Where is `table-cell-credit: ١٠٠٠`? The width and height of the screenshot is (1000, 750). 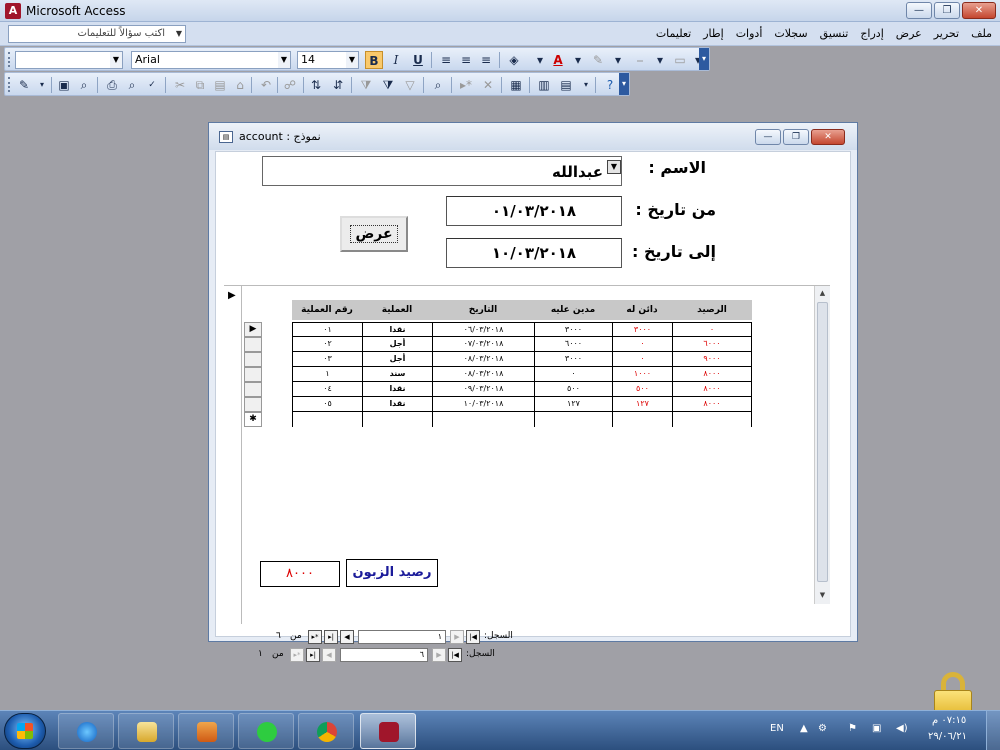
table-cell-credit: ١٠٠٠ is located at coordinates (642, 374).